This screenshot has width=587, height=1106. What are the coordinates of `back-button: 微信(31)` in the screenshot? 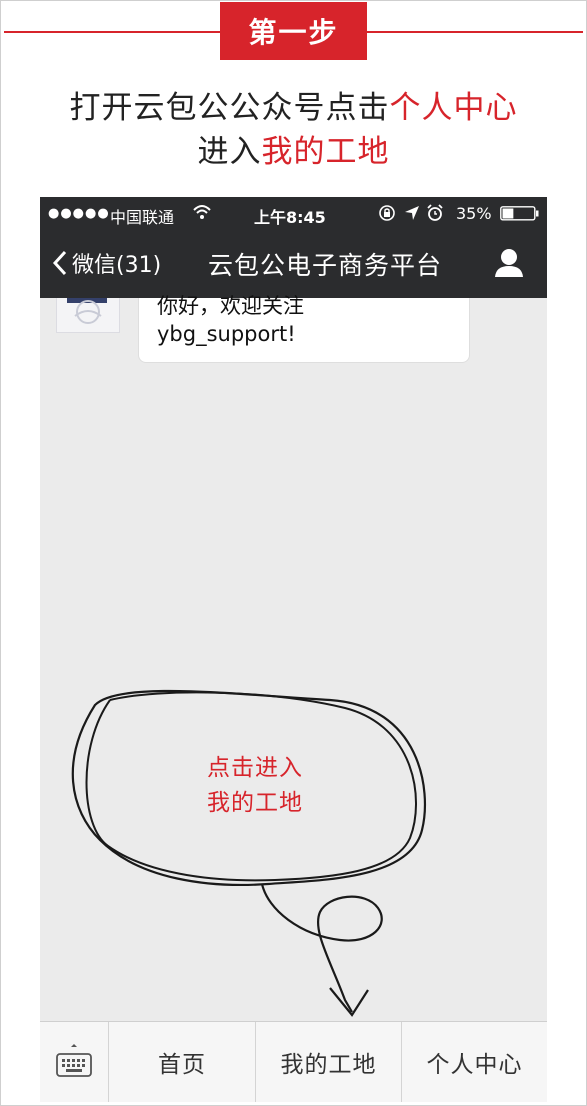 It's located at (106, 263).